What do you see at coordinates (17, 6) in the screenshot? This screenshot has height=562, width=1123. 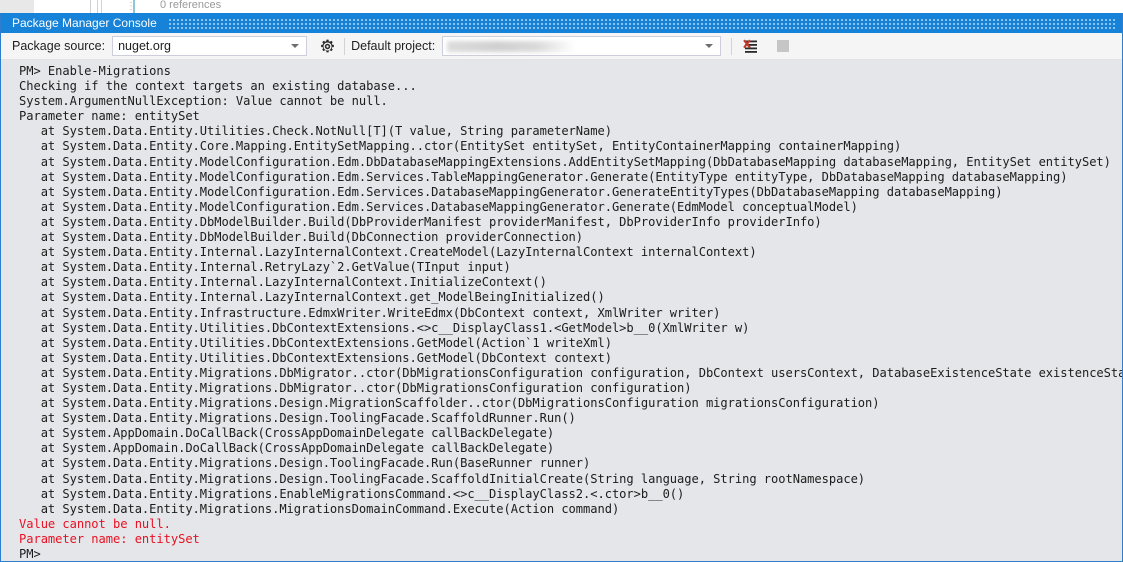 I see `editor-gutter` at bounding box center [17, 6].